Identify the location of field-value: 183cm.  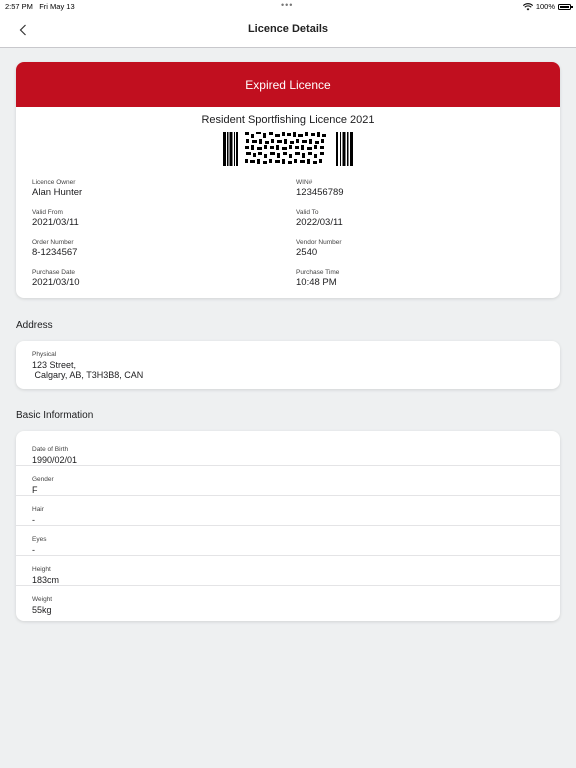
(46, 580).